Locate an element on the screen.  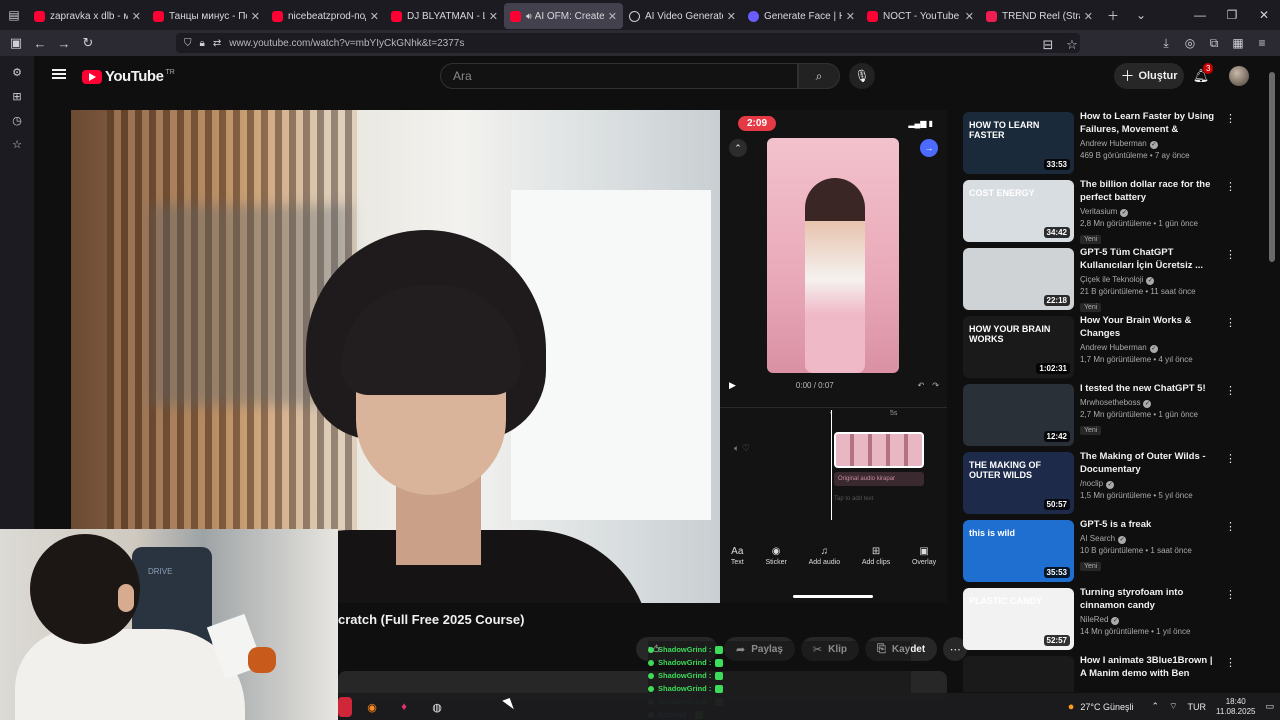
synced-tabs-icon: ⊞ is located at coordinates (17, 96).